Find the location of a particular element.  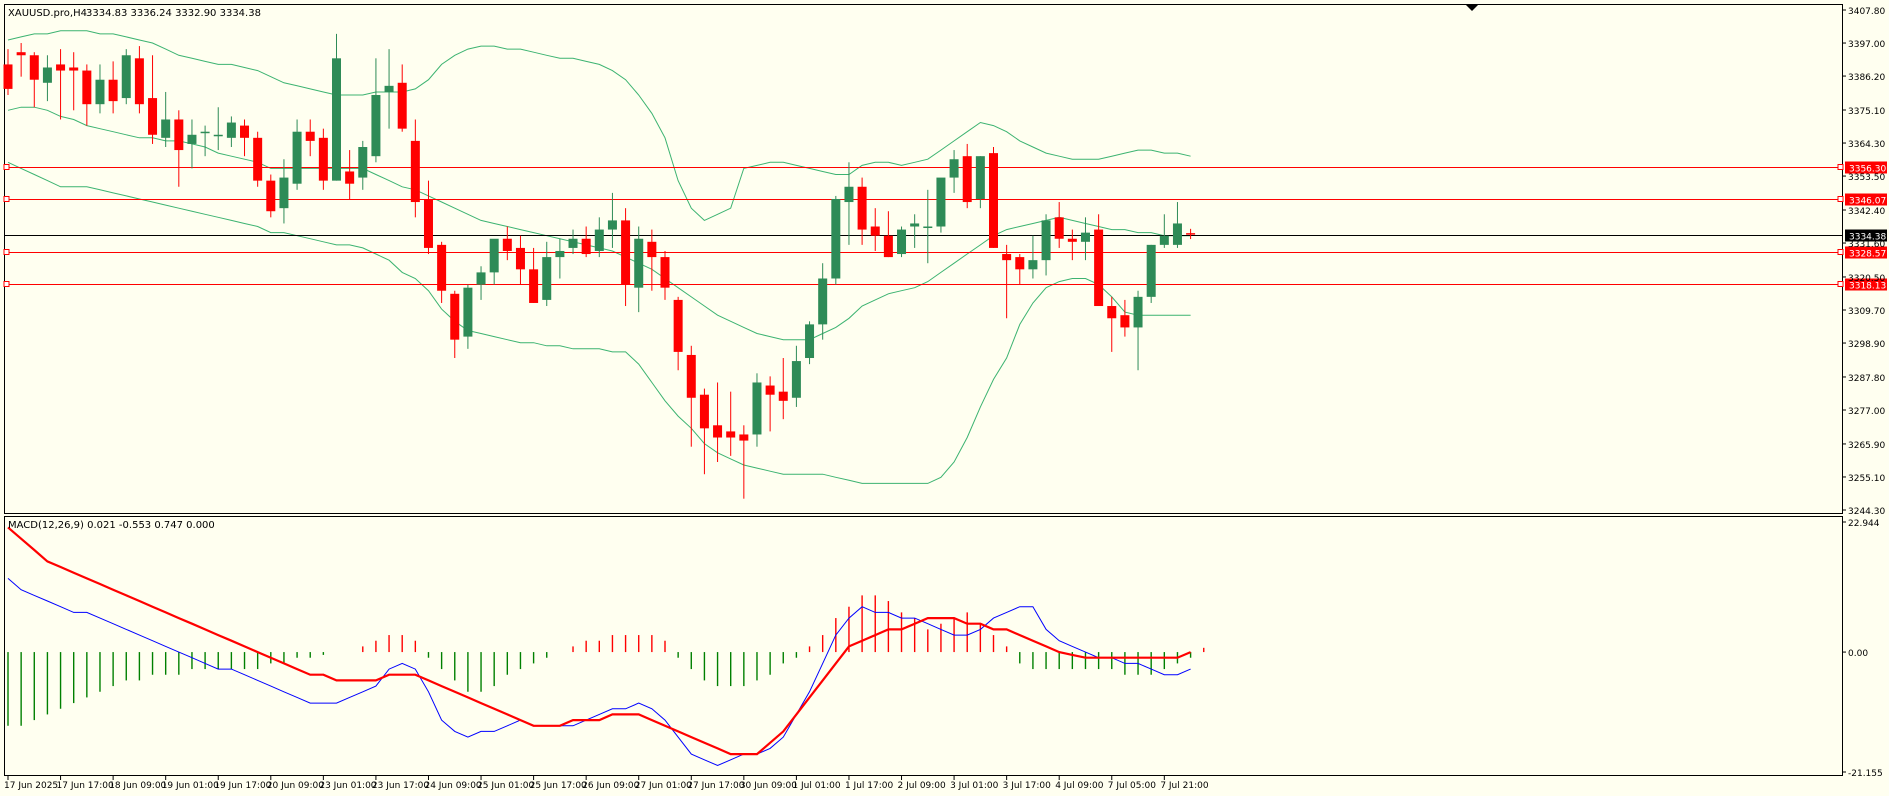

price-tick-label: 3320.50 is located at coordinates (1866, 279).